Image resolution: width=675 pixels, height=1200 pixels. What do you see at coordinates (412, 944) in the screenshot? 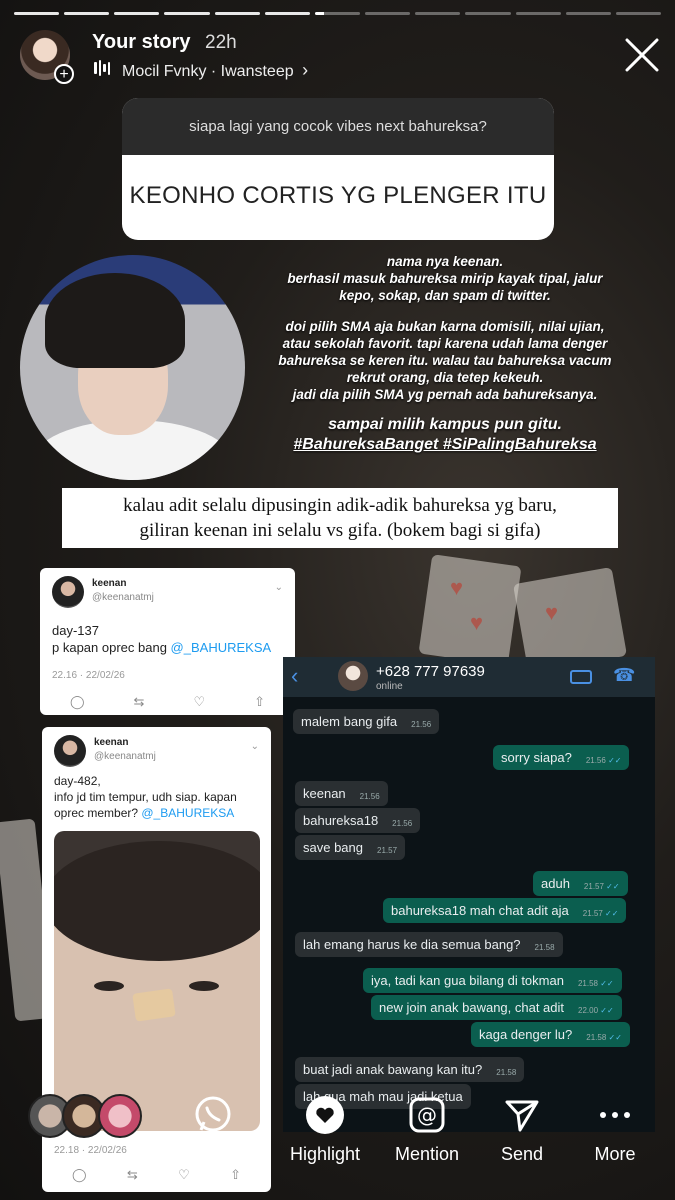
I see `message-text: lah emang harus ke dia semua bang?` at bounding box center [412, 944].